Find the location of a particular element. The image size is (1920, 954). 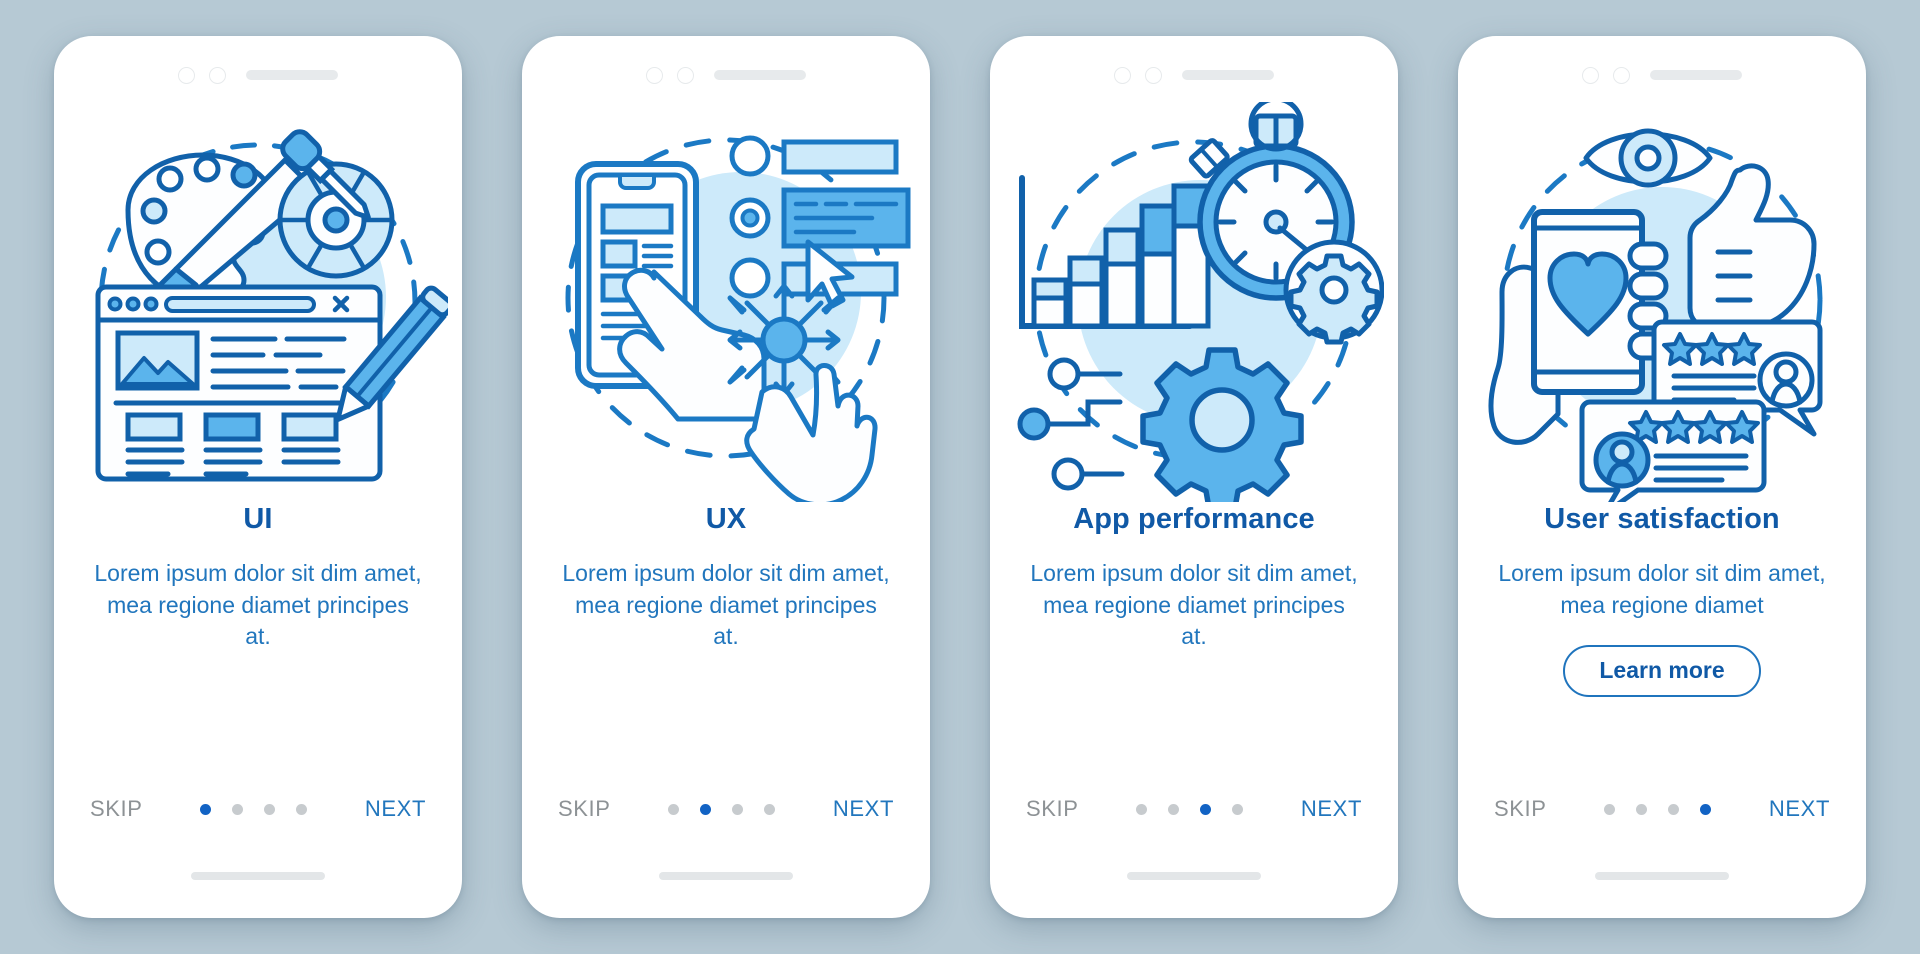

learn-more-button: Learn more is located at coordinates (1662, 671).